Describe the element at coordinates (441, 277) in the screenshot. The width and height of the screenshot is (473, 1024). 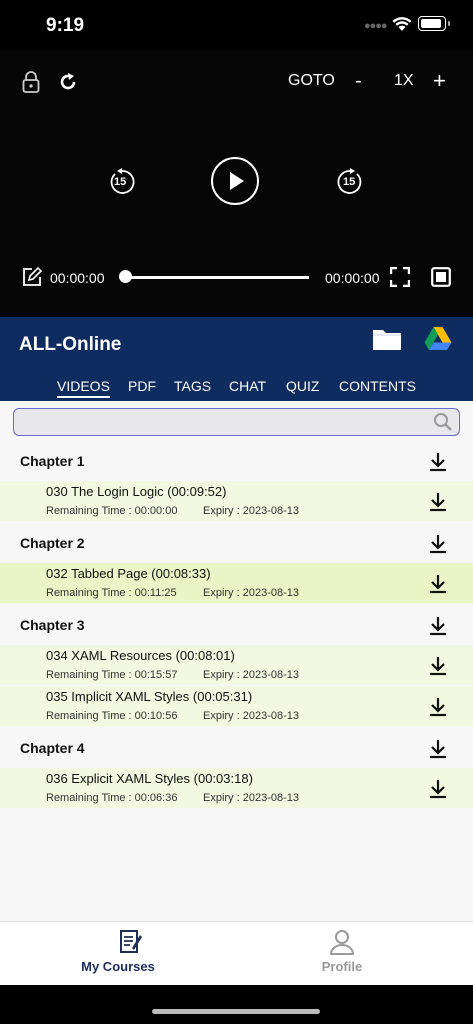
I see `pip-icon` at that location.